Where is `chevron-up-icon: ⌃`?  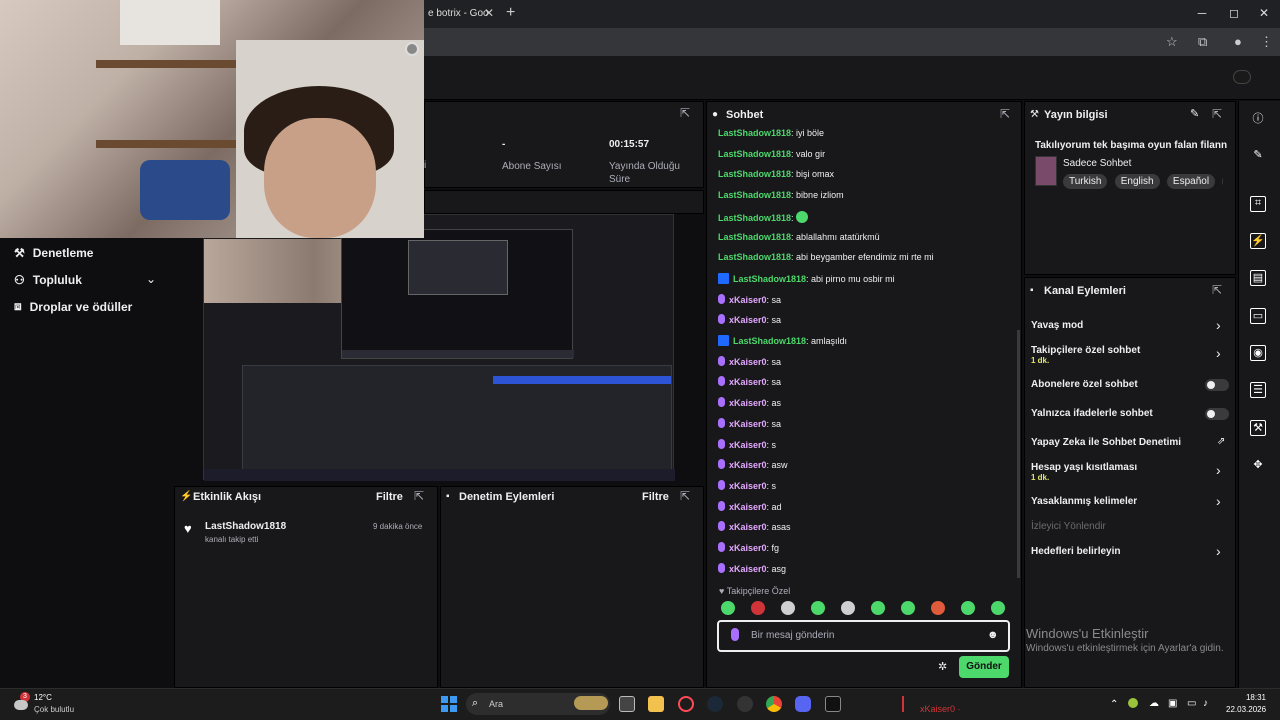
chevron-up-icon: ⌃ is located at coordinates (1114, 704).